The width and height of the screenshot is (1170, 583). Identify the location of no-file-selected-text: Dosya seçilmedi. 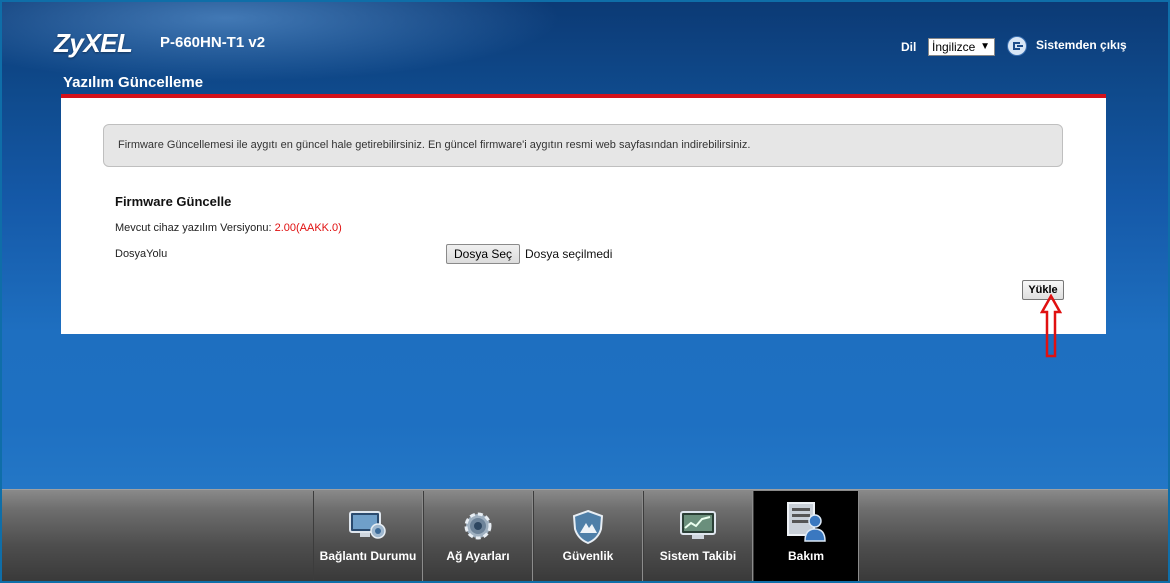
(569, 254).